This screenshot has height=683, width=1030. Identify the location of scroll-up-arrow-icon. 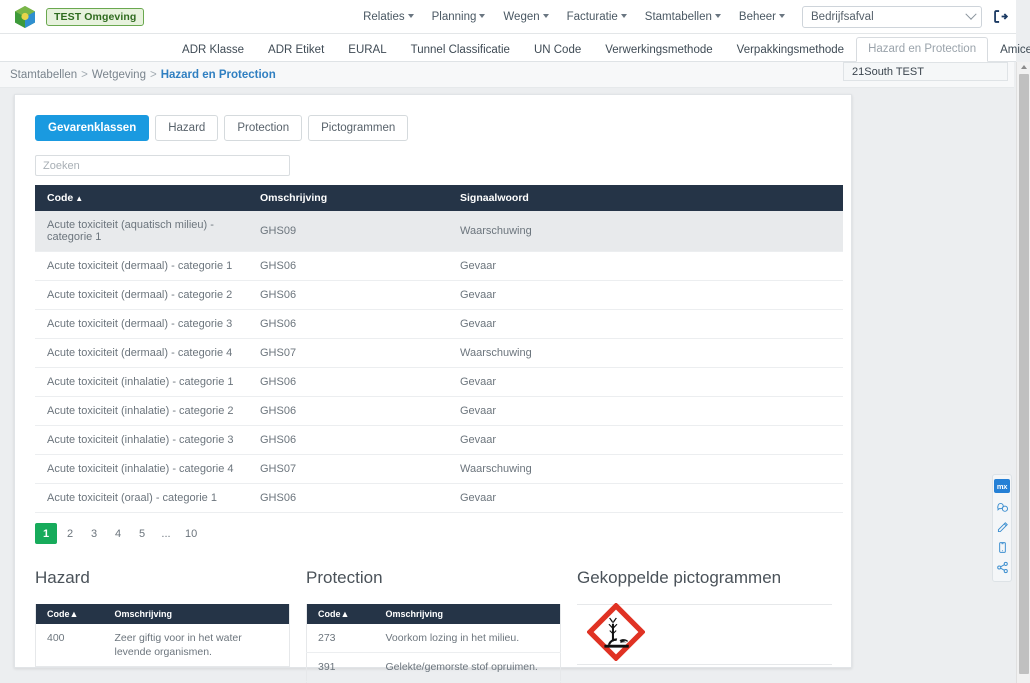
(1024, 67).